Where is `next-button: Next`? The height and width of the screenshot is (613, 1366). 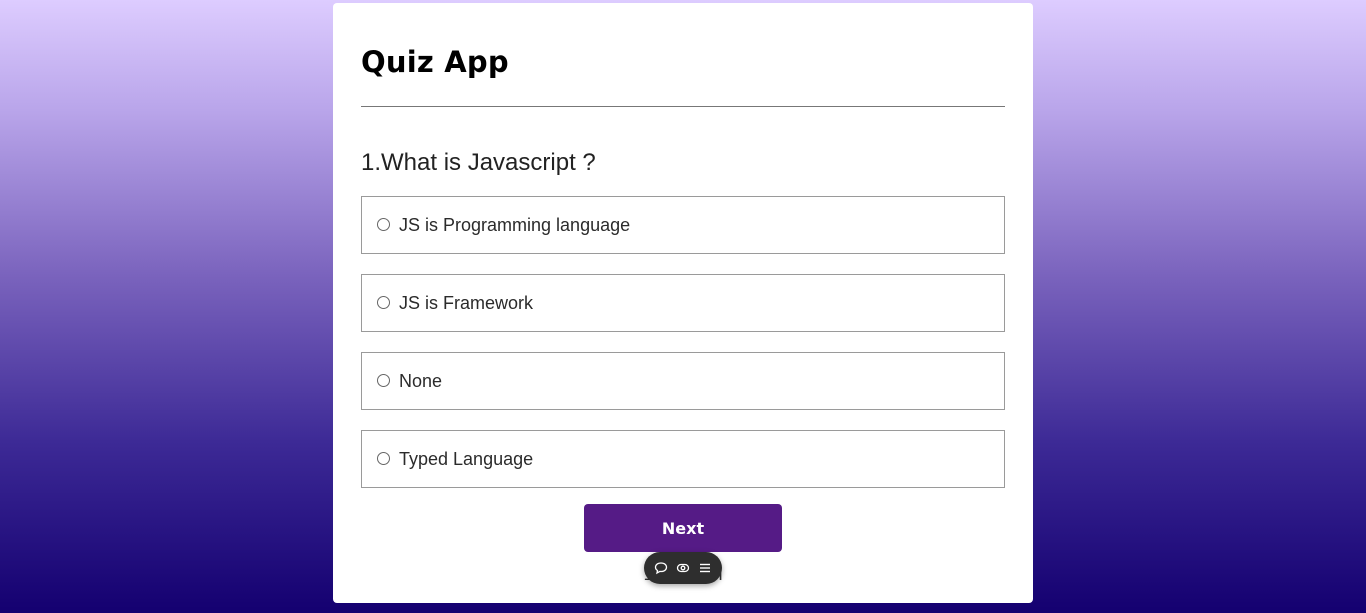
next-button: Next is located at coordinates (683, 528).